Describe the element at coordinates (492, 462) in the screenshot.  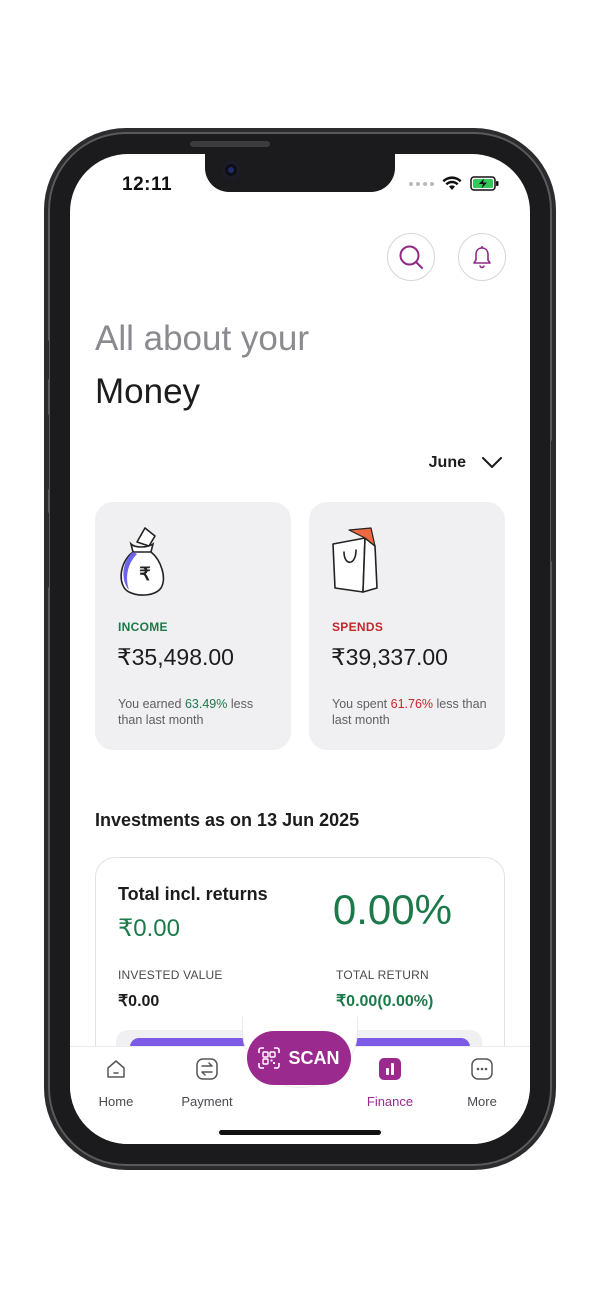
I see `chevron-down-icon` at that location.